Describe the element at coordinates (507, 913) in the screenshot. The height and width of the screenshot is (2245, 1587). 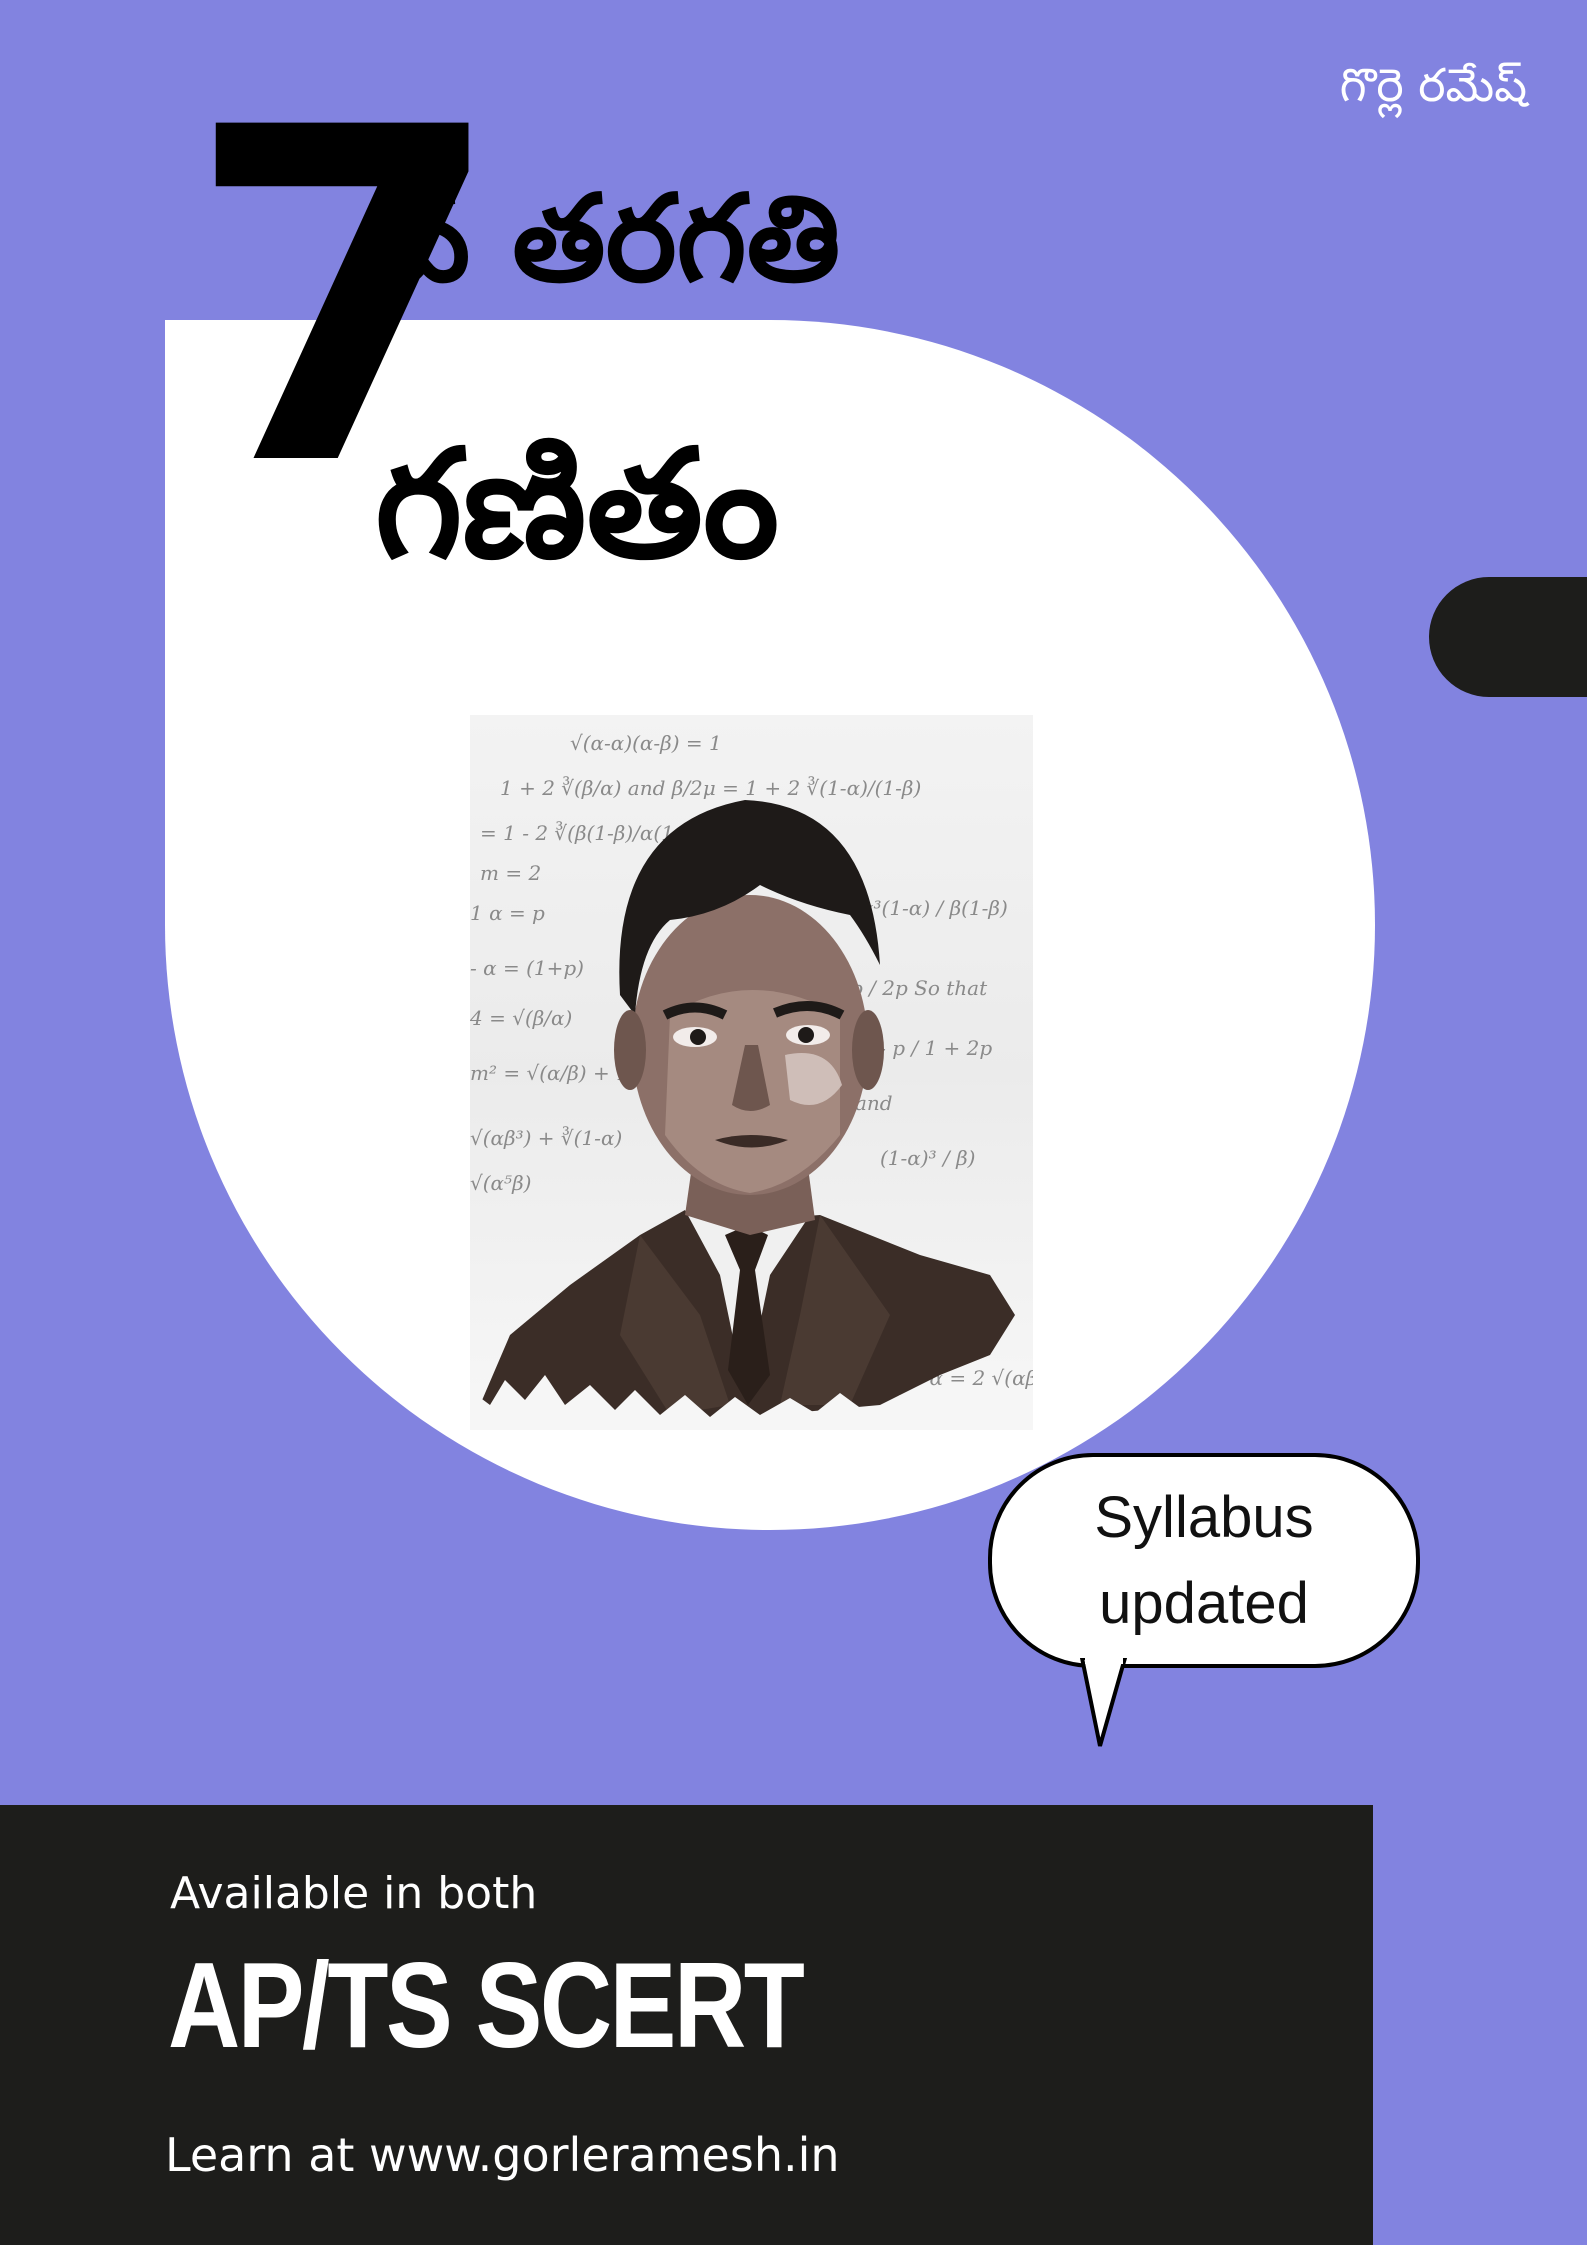
I see `math-formula-text: 1 α = p` at that location.